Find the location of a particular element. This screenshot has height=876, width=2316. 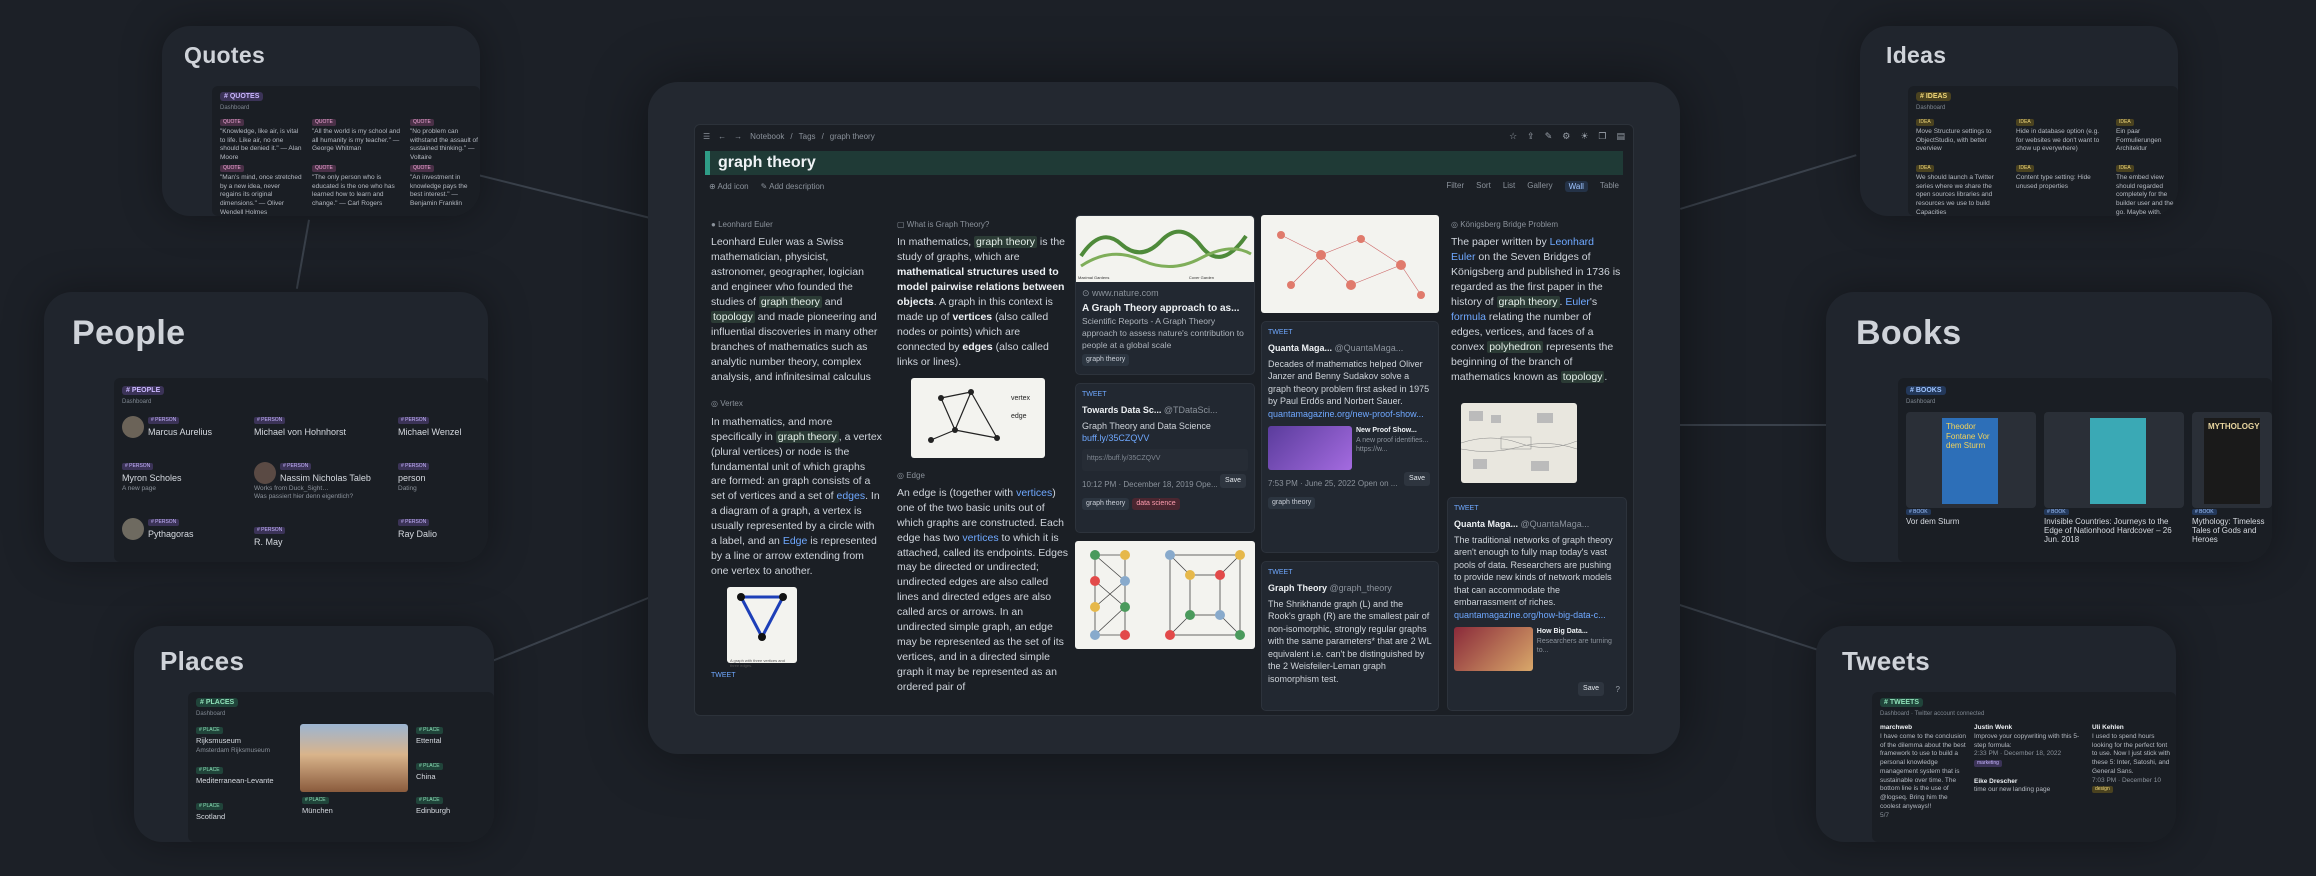

places-title: Places is located at coordinates (202, 661).